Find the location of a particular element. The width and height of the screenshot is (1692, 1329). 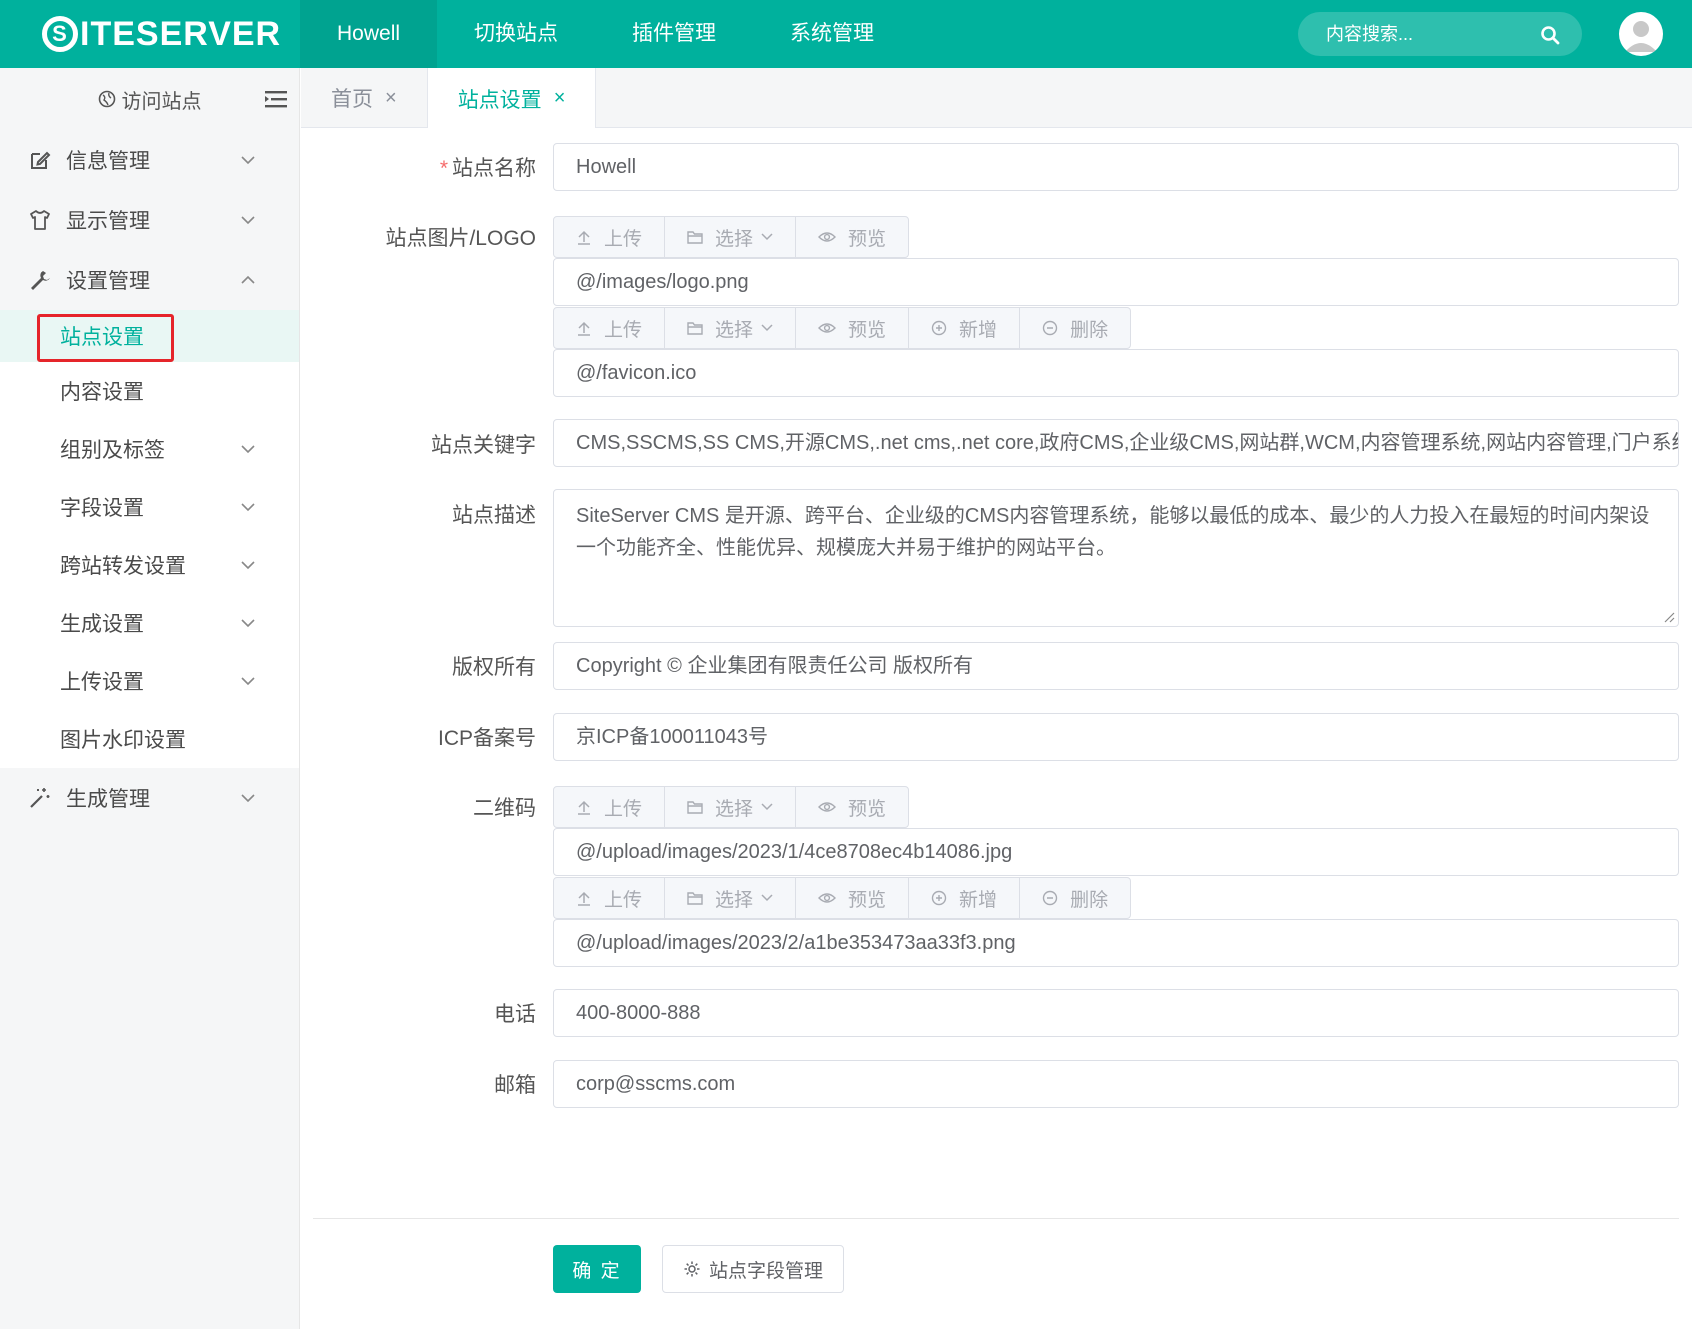

logo-path-input: @/images/logo.png is located at coordinates (1116, 282).